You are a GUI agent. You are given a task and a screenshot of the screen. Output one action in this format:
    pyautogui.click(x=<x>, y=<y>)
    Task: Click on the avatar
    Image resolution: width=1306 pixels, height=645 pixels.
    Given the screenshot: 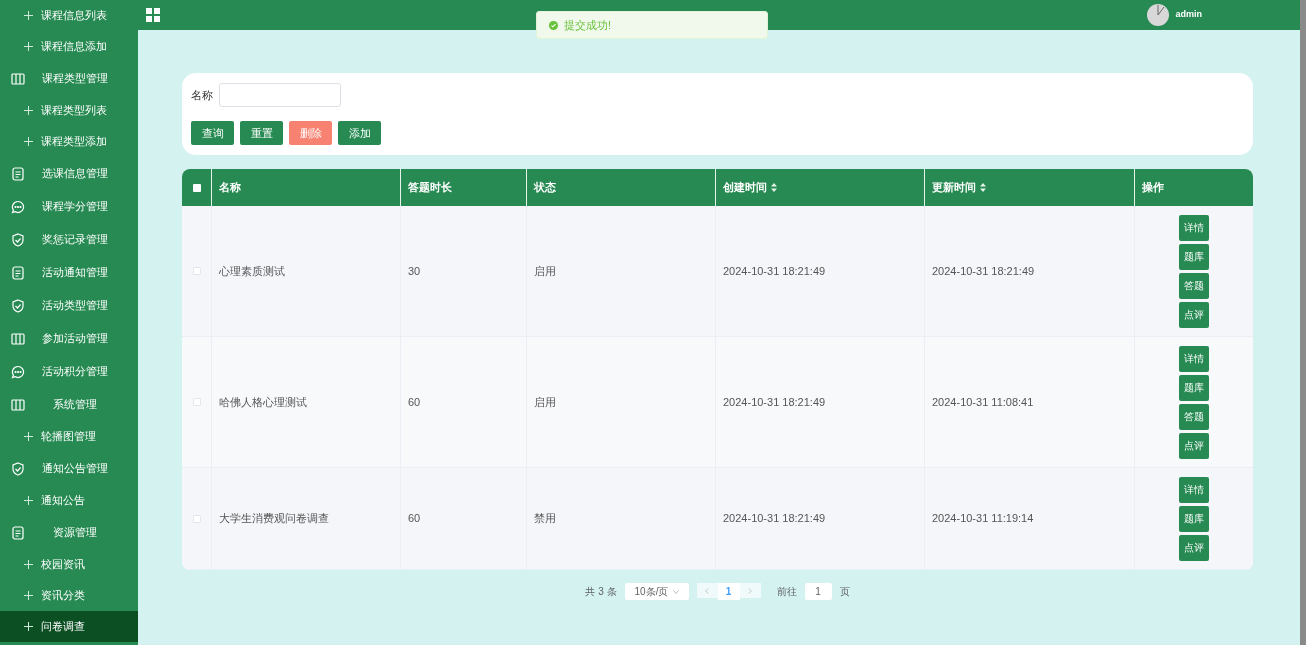 What is the action you would take?
    pyautogui.click(x=1158, y=15)
    